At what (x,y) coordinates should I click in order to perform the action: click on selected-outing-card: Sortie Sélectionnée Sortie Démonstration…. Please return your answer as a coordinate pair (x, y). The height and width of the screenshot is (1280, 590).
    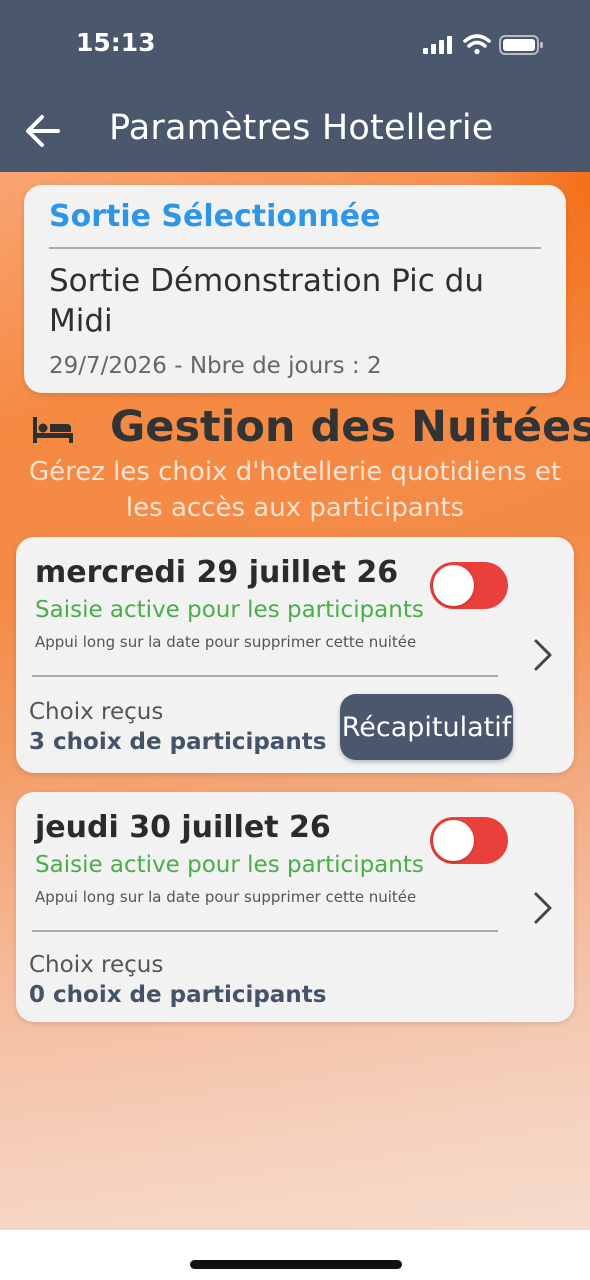
    Looking at the image, I should click on (295, 289).